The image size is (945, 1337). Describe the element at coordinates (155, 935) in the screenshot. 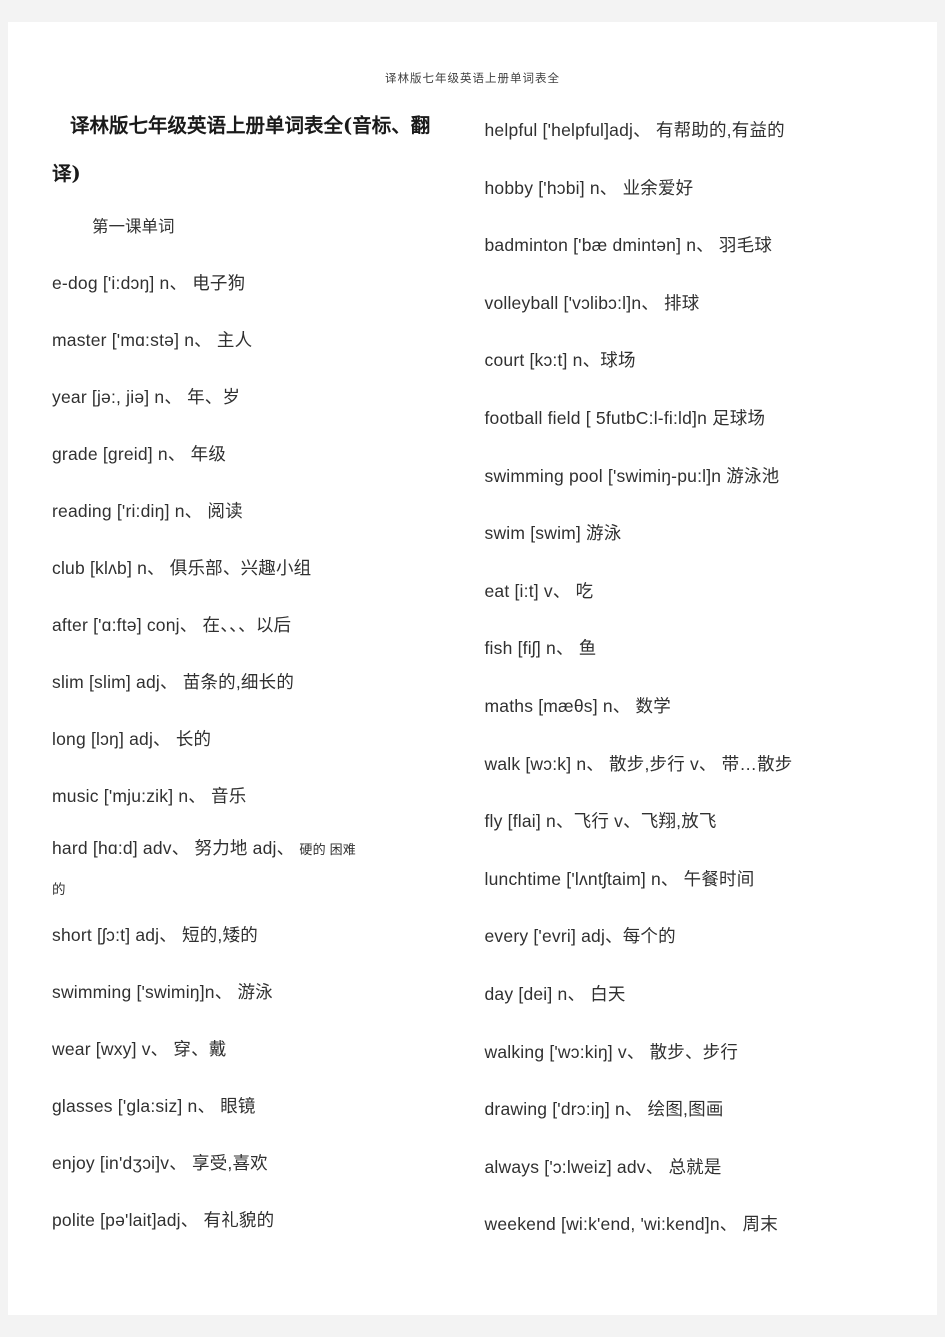

I see `word-entry: short [ʃɔ:t] adj、 短的,矮的` at that location.